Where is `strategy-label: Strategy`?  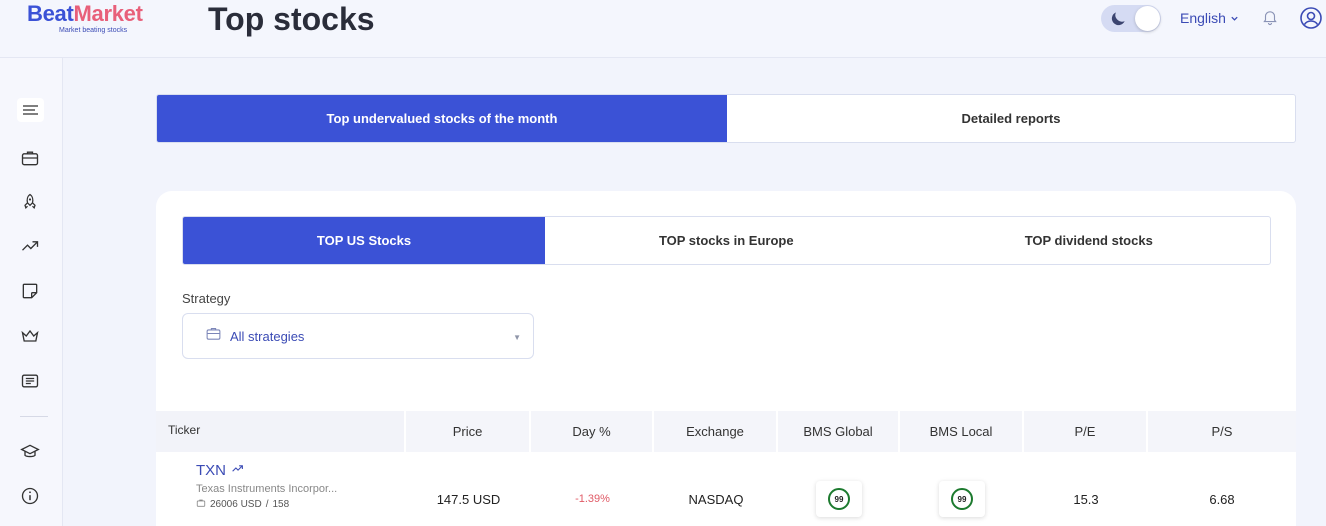
strategy-label: Strategy is located at coordinates (206, 298).